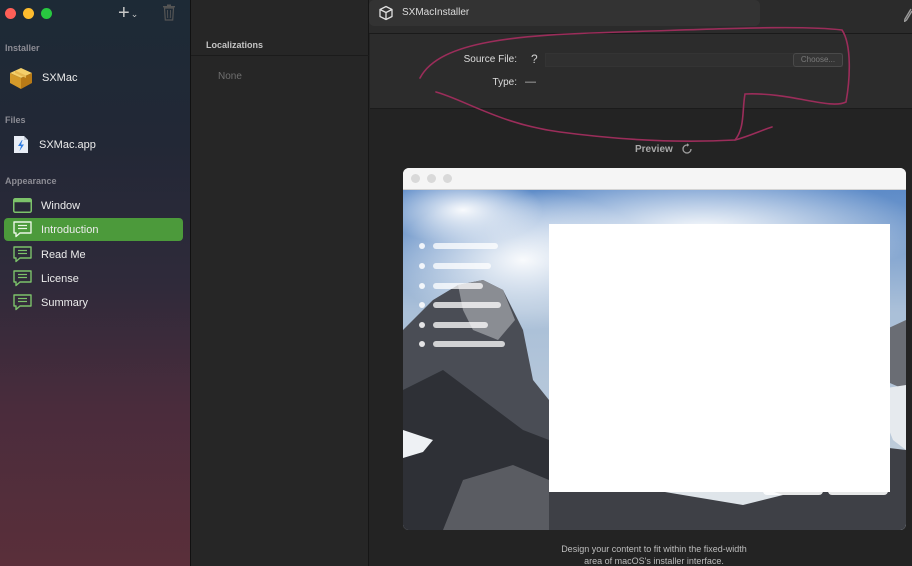  I want to click on zoom-window-button, so click(46, 13).